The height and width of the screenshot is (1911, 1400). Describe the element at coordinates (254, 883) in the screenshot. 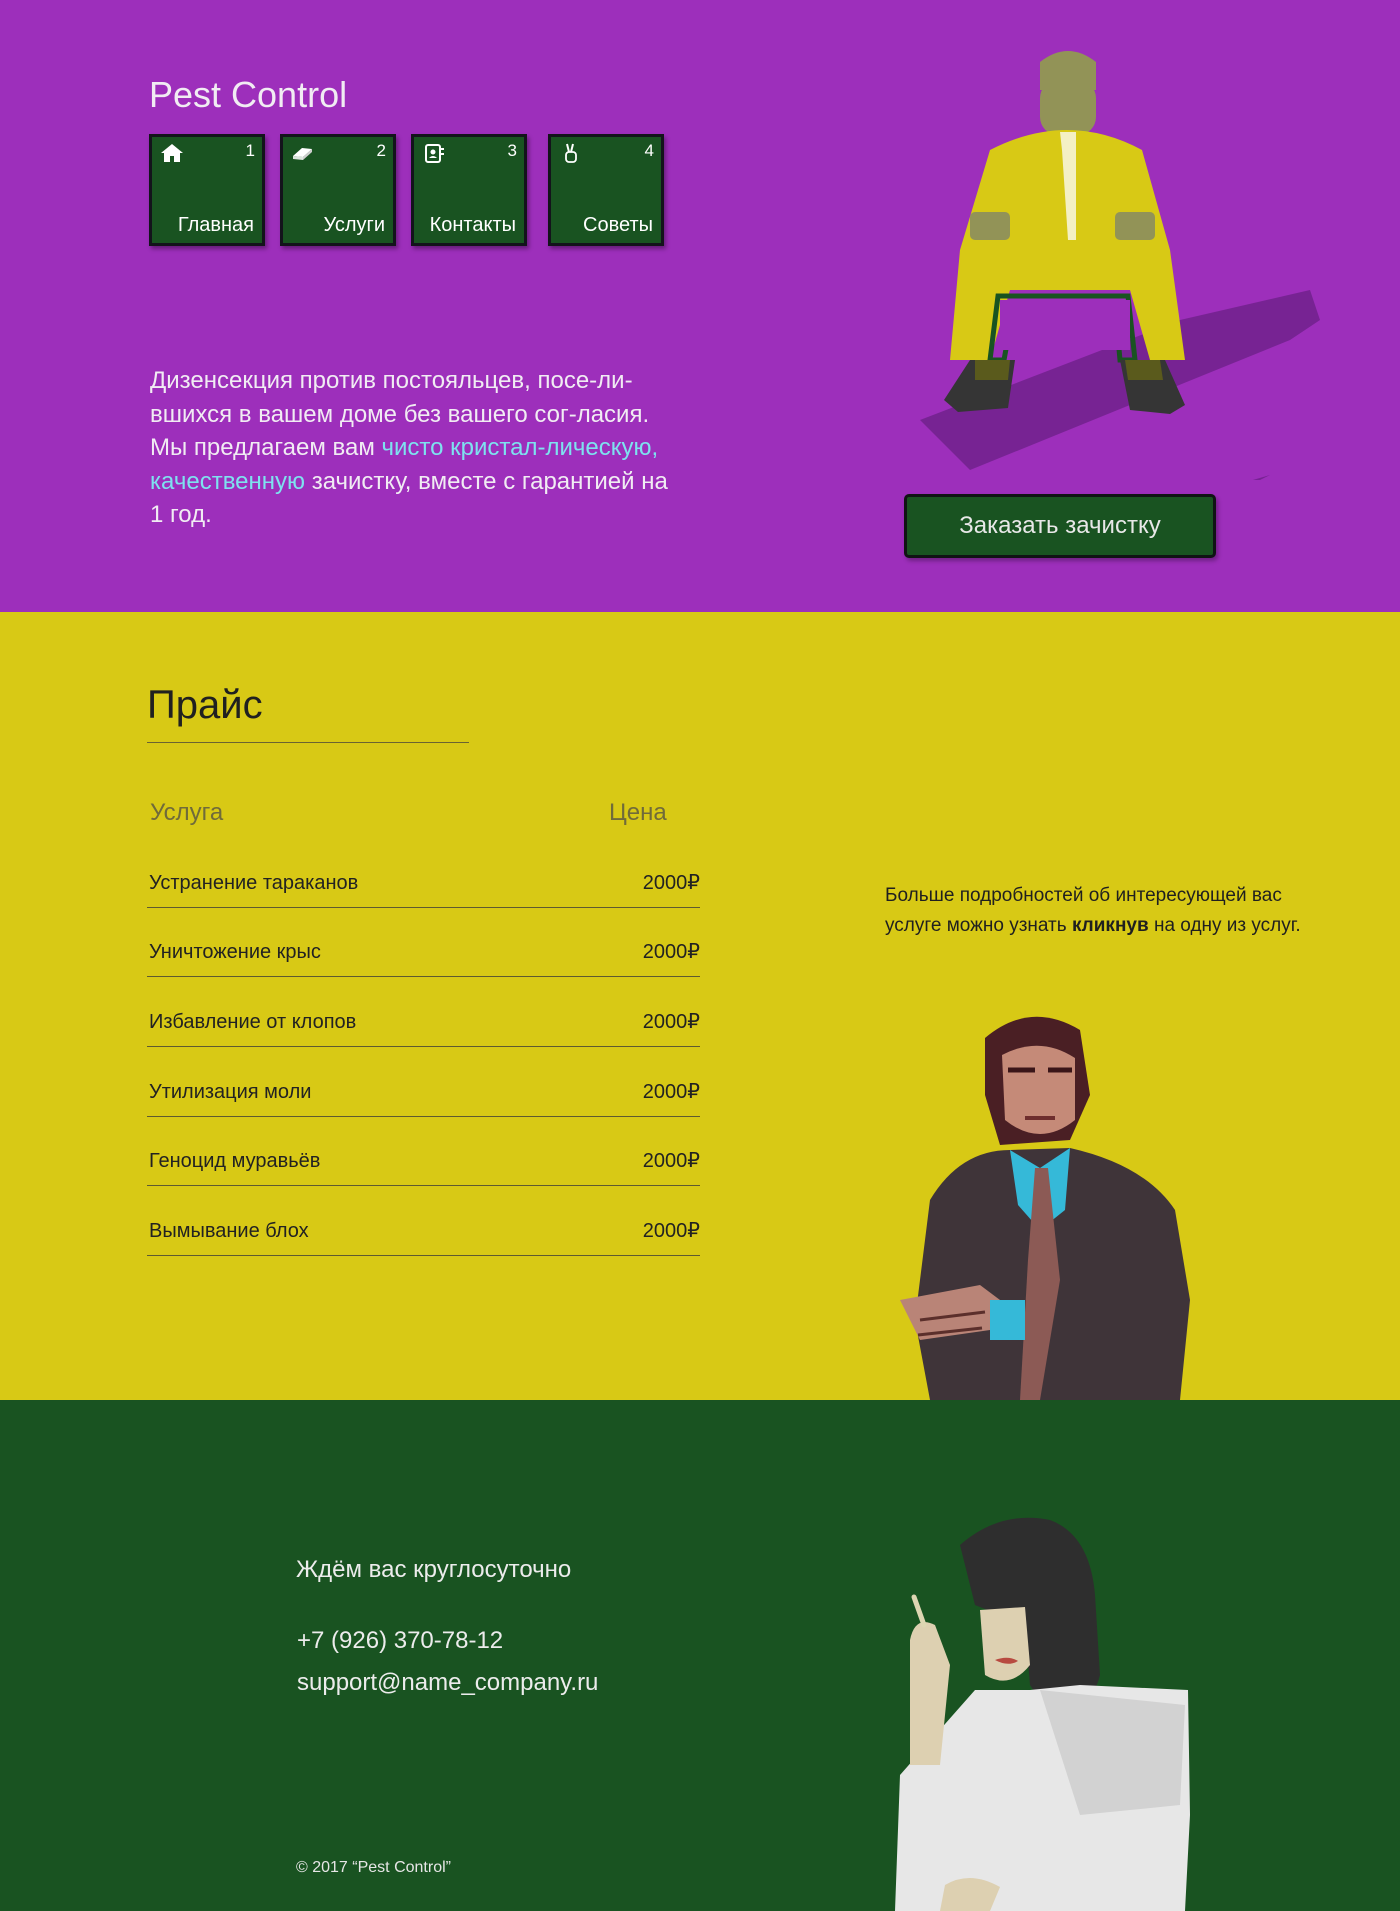

I see `service-name: Устранение тараканов` at that location.